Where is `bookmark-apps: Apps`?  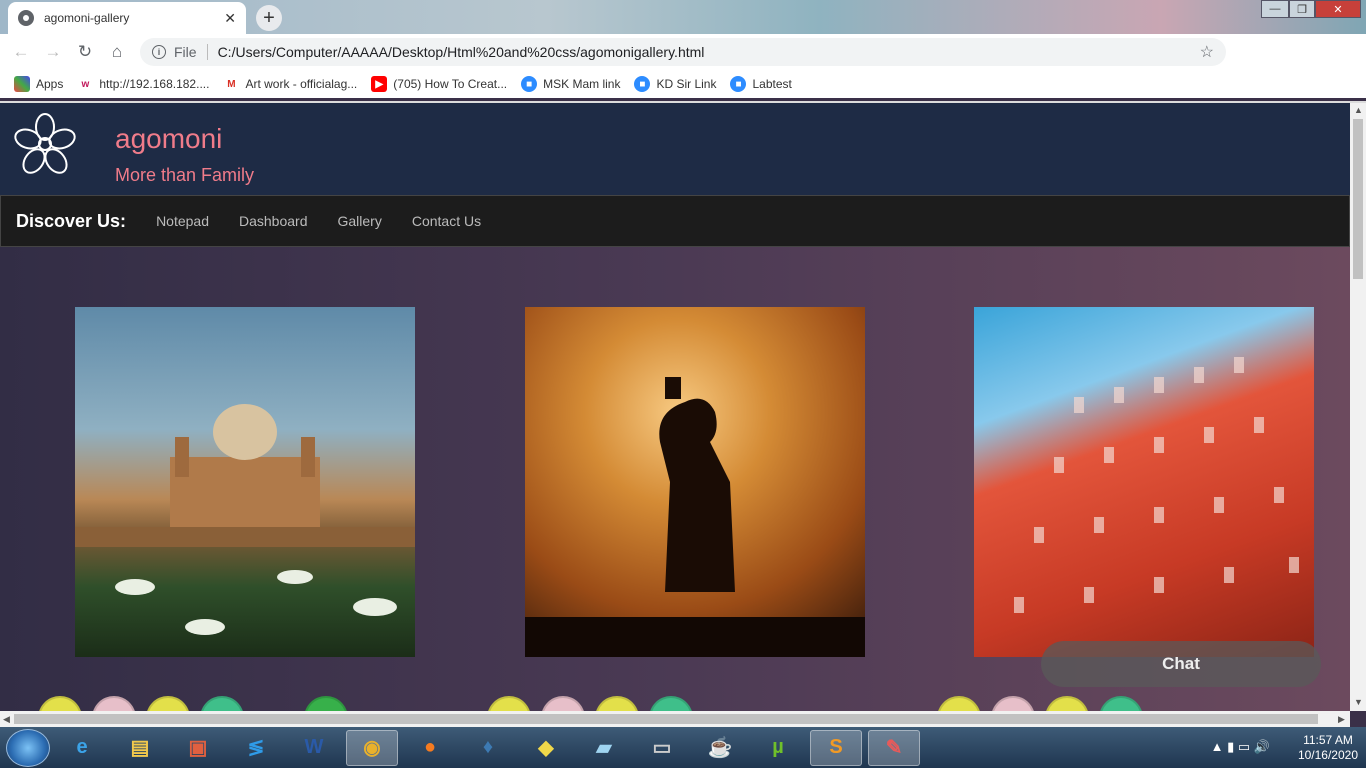
bookmark-apps: Apps is located at coordinates (38, 84).